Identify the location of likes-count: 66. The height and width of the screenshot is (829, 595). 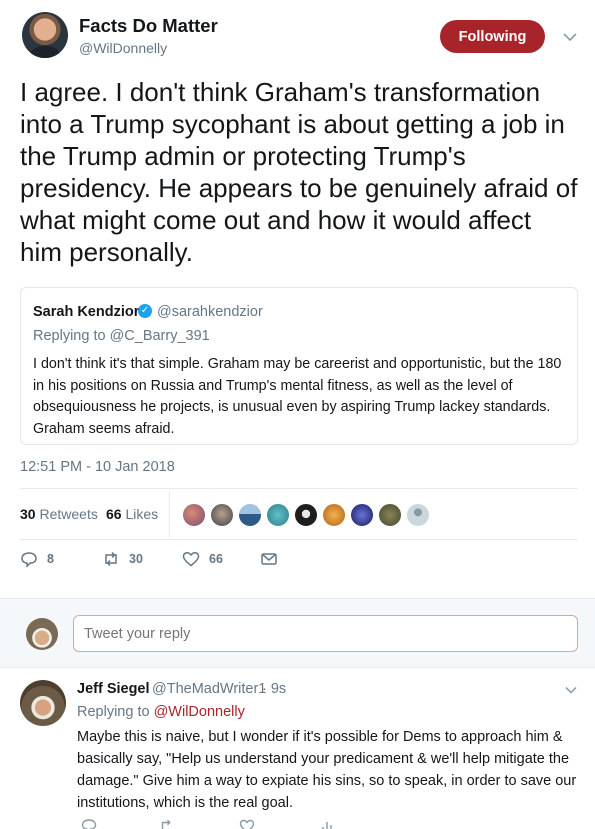
(114, 514).